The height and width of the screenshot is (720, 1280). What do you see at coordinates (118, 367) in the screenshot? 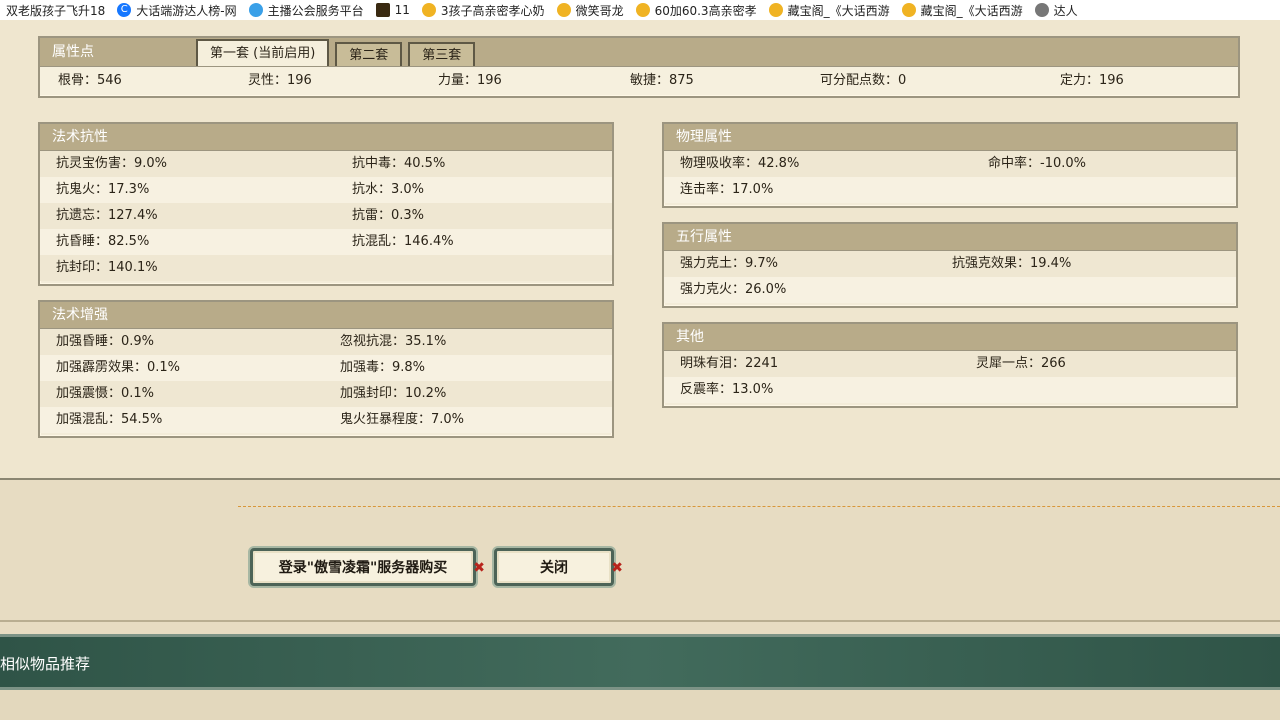
I see `stat-text: 加强霹雳效果：0.1%` at bounding box center [118, 367].